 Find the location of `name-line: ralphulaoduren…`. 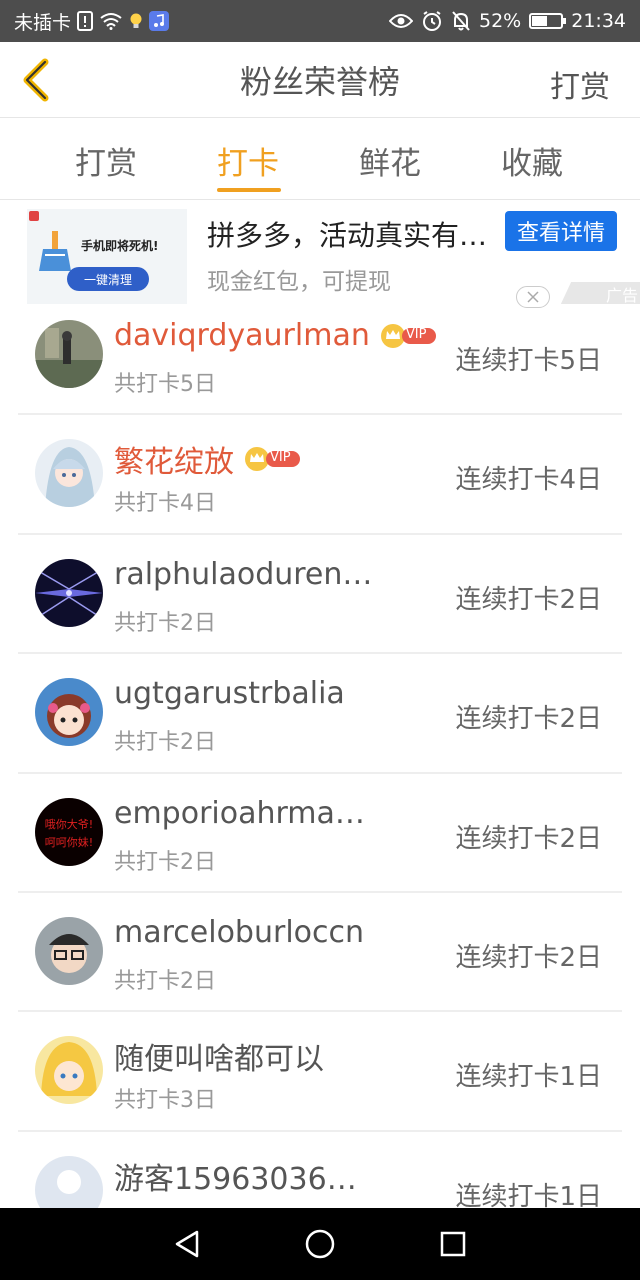

name-line: ralphulaoduren… is located at coordinates (243, 574).